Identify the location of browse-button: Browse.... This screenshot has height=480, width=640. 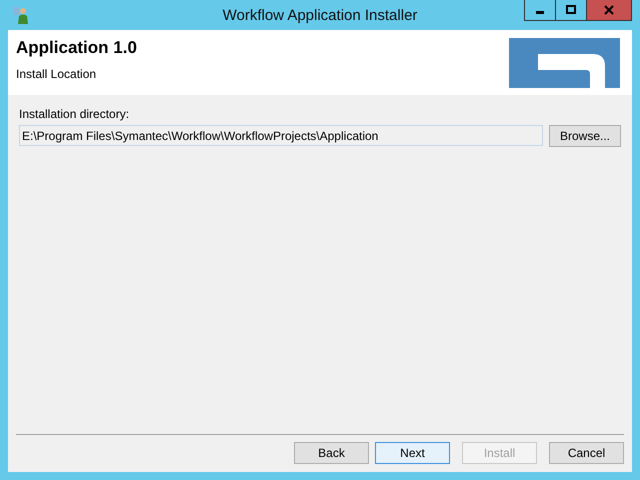
(584, 136).